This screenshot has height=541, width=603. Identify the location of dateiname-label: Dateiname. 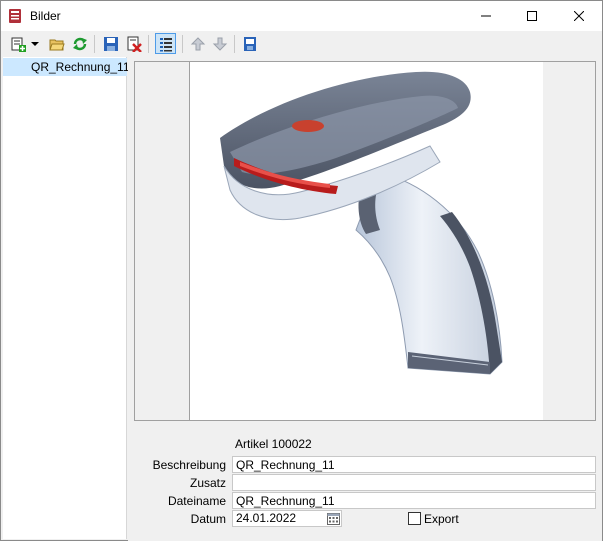
(196, 501).